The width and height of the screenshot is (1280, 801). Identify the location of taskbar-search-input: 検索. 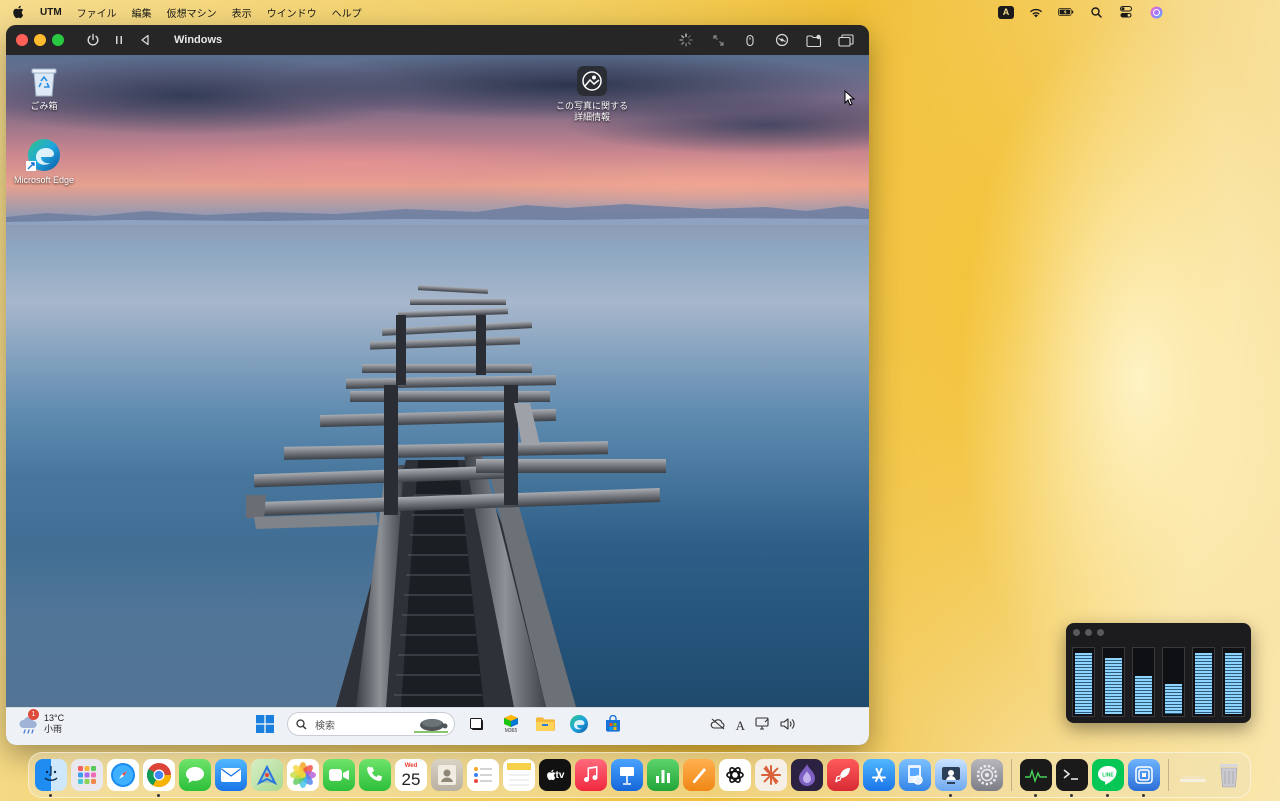
(371, 724).